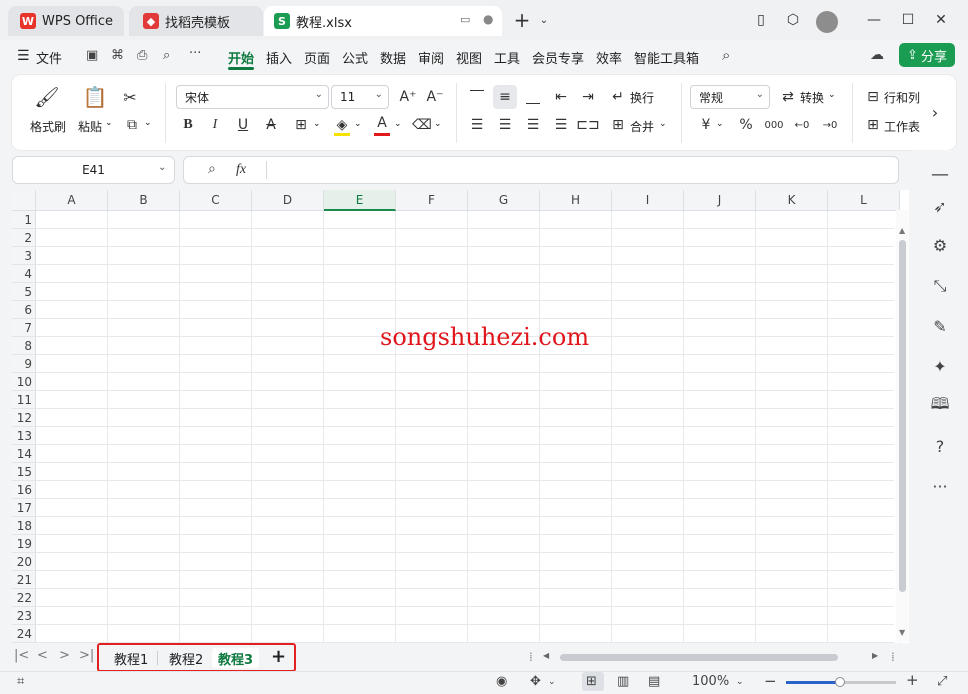 This screenshot has width=968, height=694. I want to click on font-size-select: 11 ⌄, so click(360, 97).